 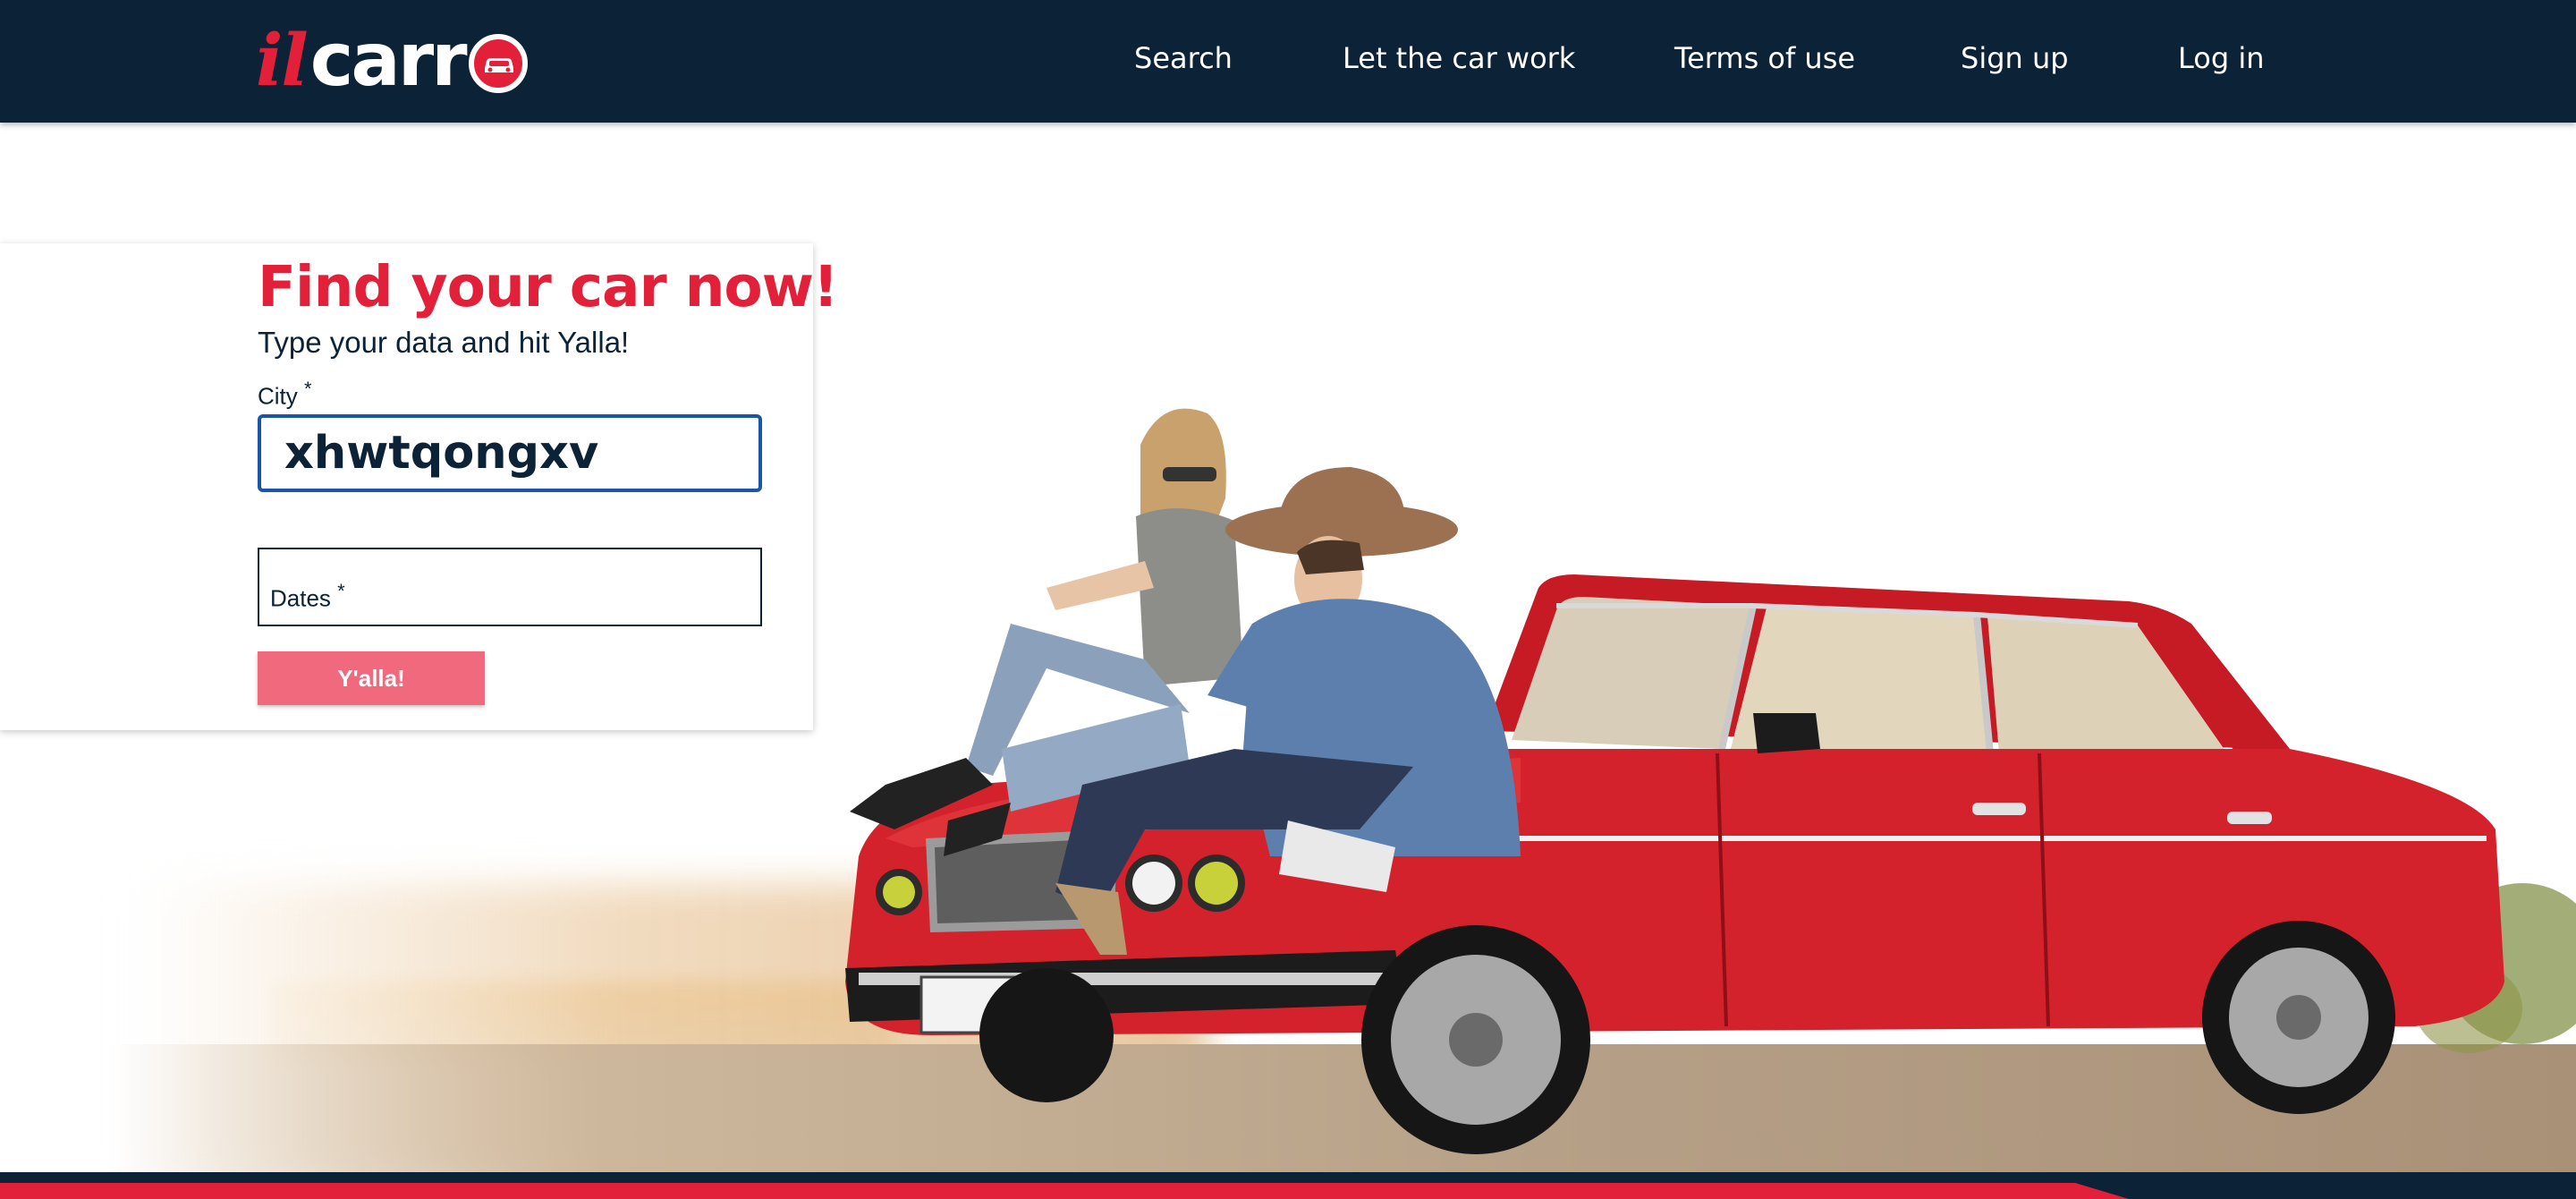 What do you see at coordinates (371, 678) in the screenshot?
I see `yalla-submit-button: Y'alla!` at bounding box center [371, 678].